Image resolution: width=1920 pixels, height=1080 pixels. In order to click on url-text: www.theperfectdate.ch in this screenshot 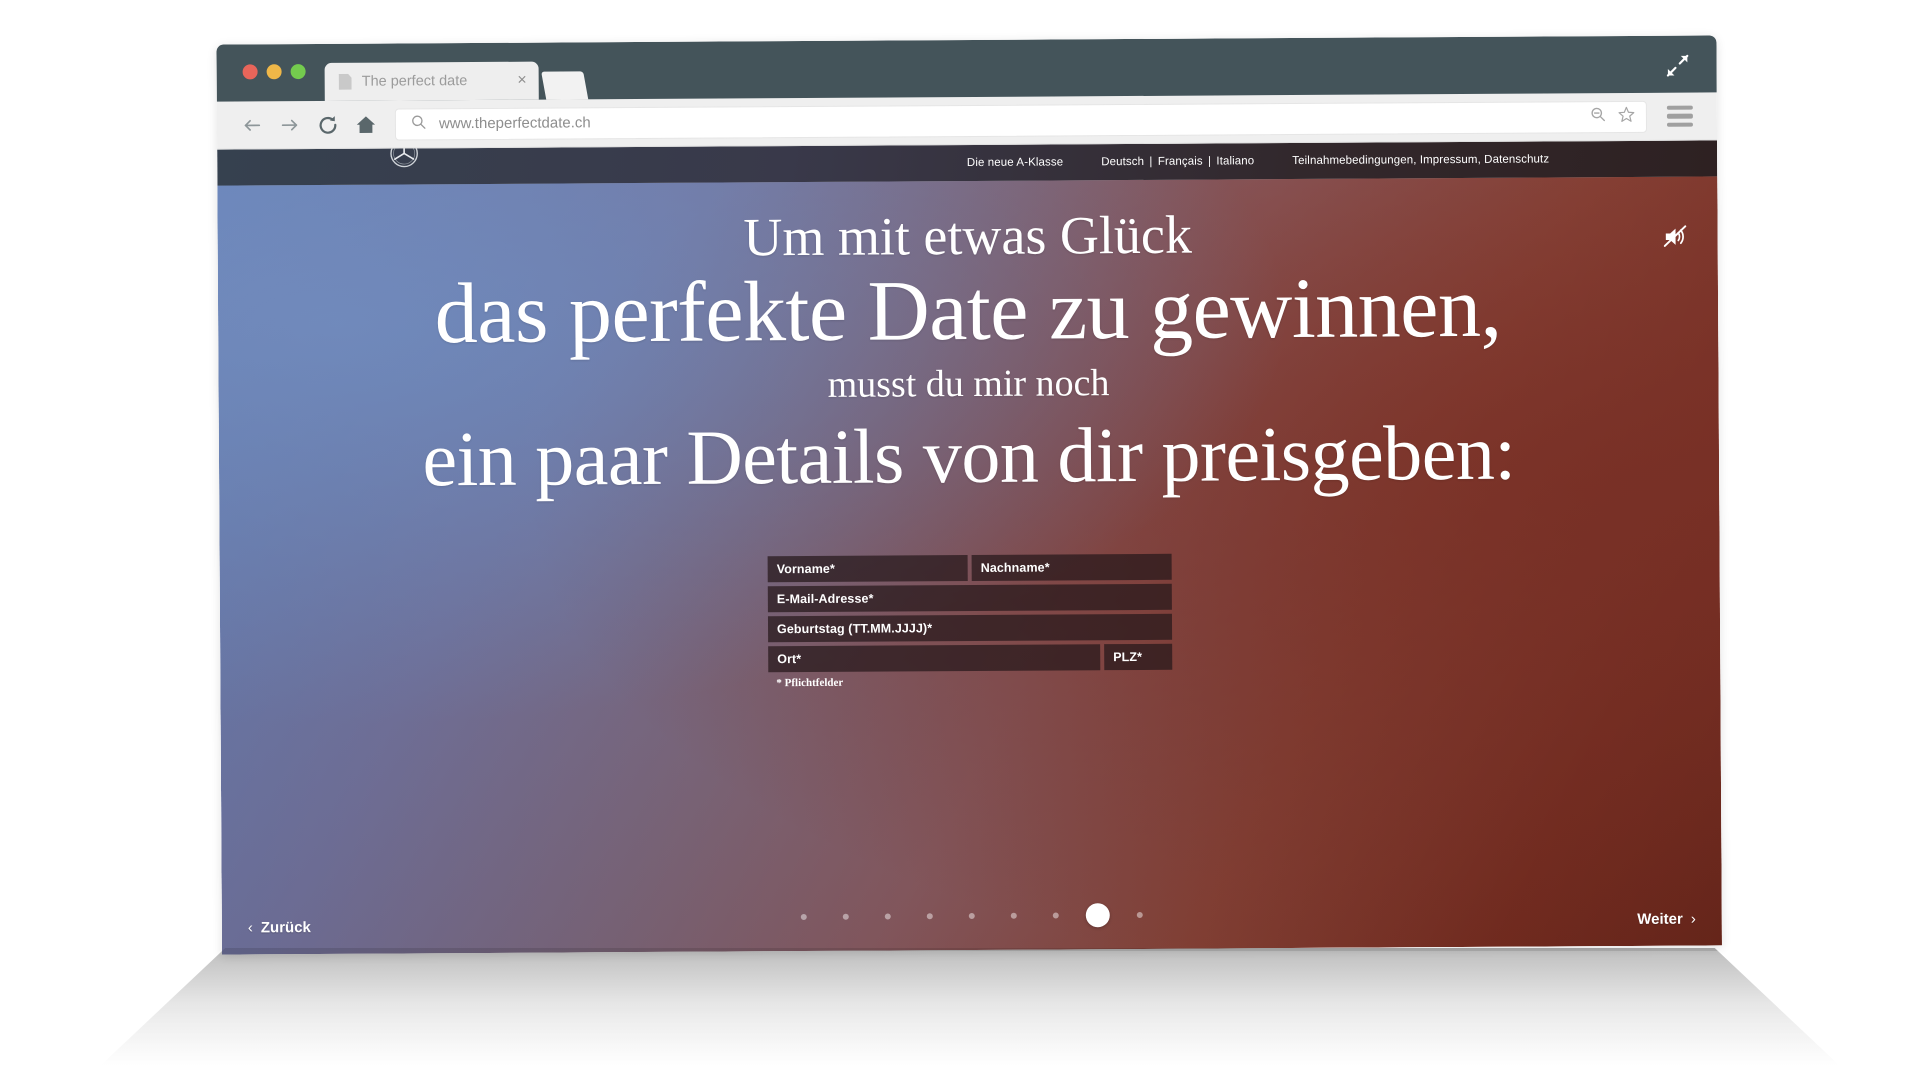, I will do `click(514, 123)`.